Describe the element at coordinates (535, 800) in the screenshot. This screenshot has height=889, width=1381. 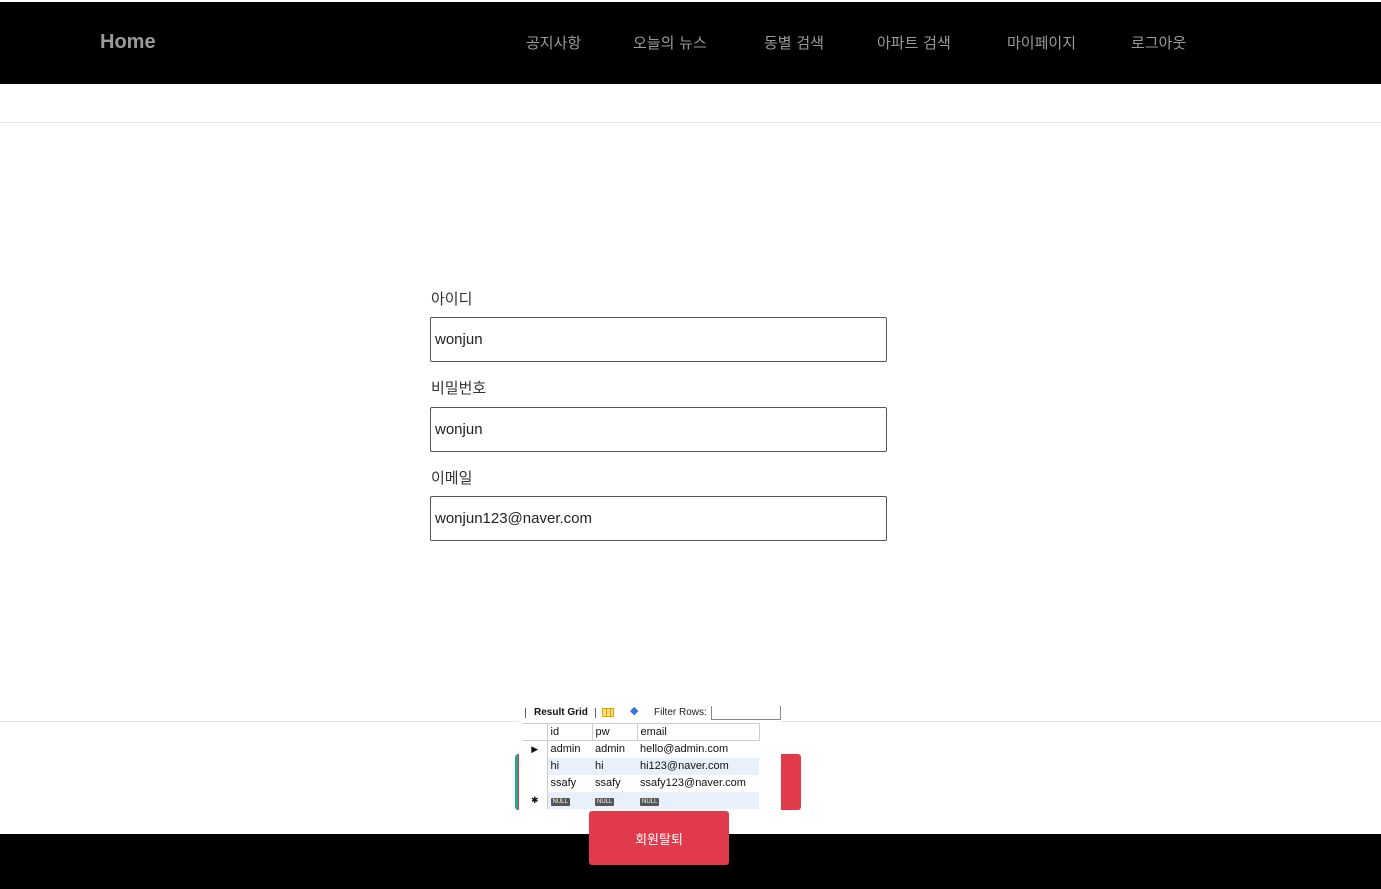
I see `new-row-asterisk-icon: ✱` at that location.